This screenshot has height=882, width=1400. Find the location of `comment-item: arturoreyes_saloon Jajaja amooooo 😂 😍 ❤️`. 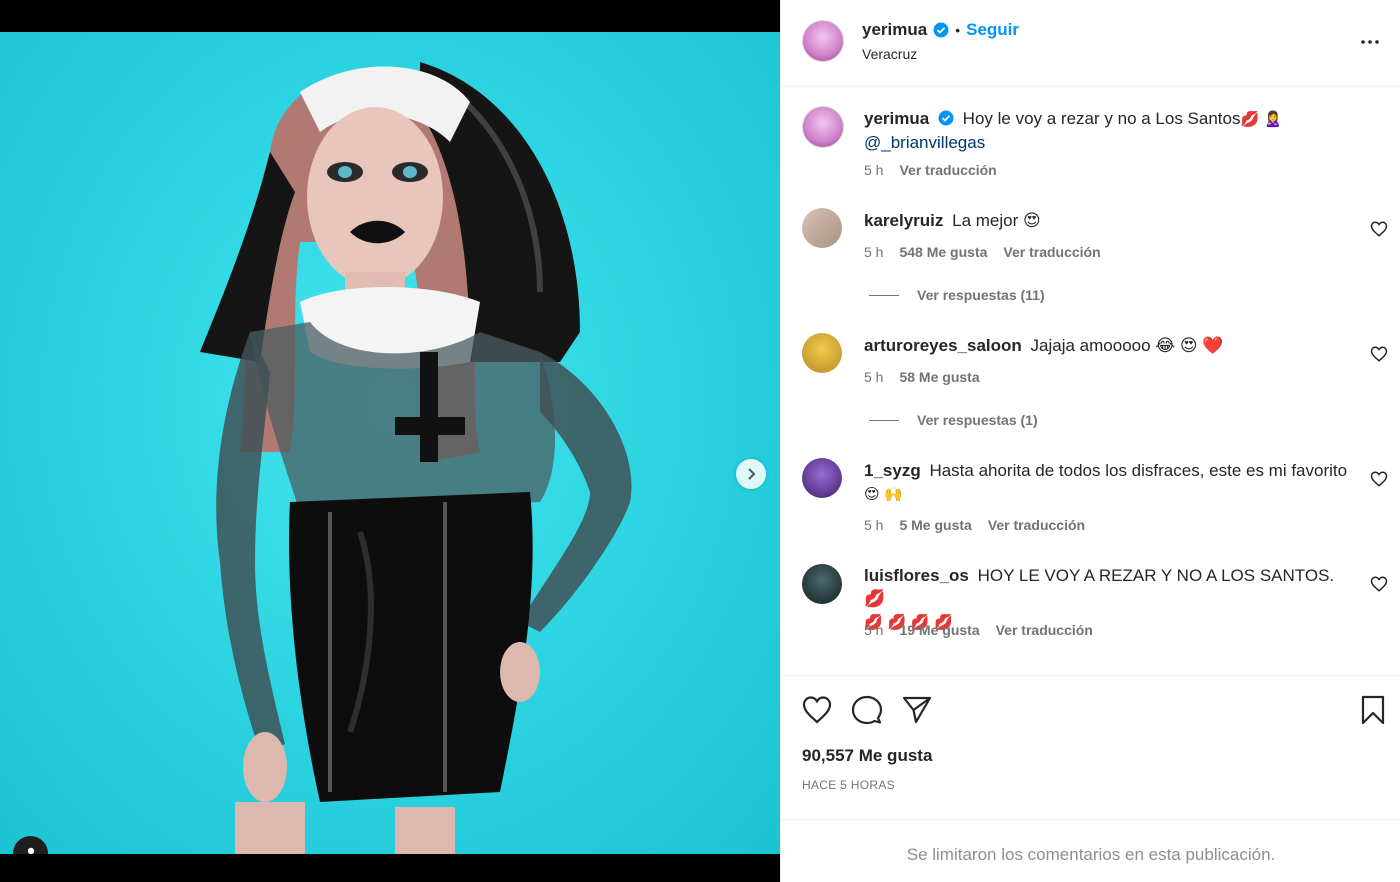

comment-item: arturoreyes_saloon Jajaja amooooo 😂 😍 ❤️ is located at coordinates (1109, 345).